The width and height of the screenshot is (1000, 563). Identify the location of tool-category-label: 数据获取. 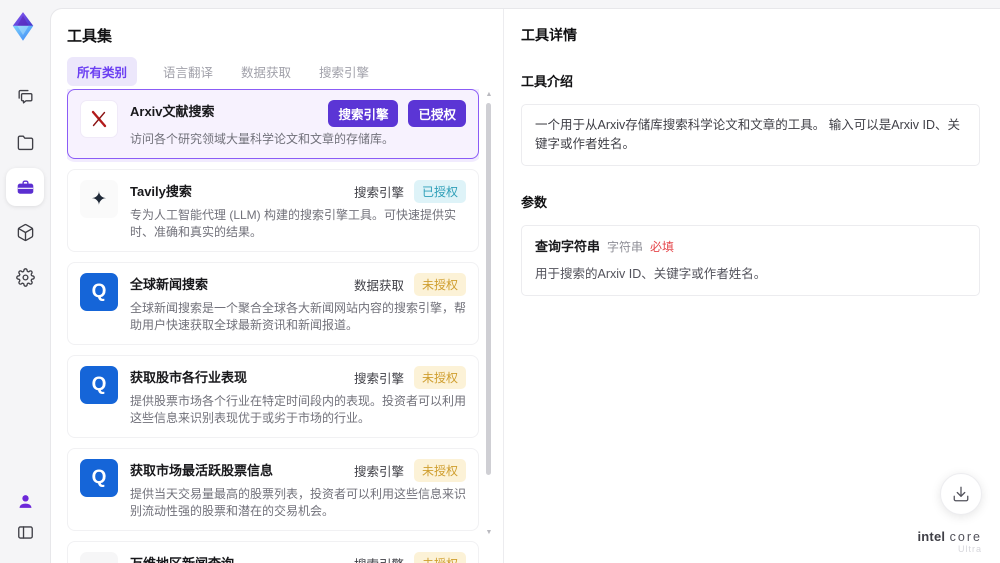
(378, 286).